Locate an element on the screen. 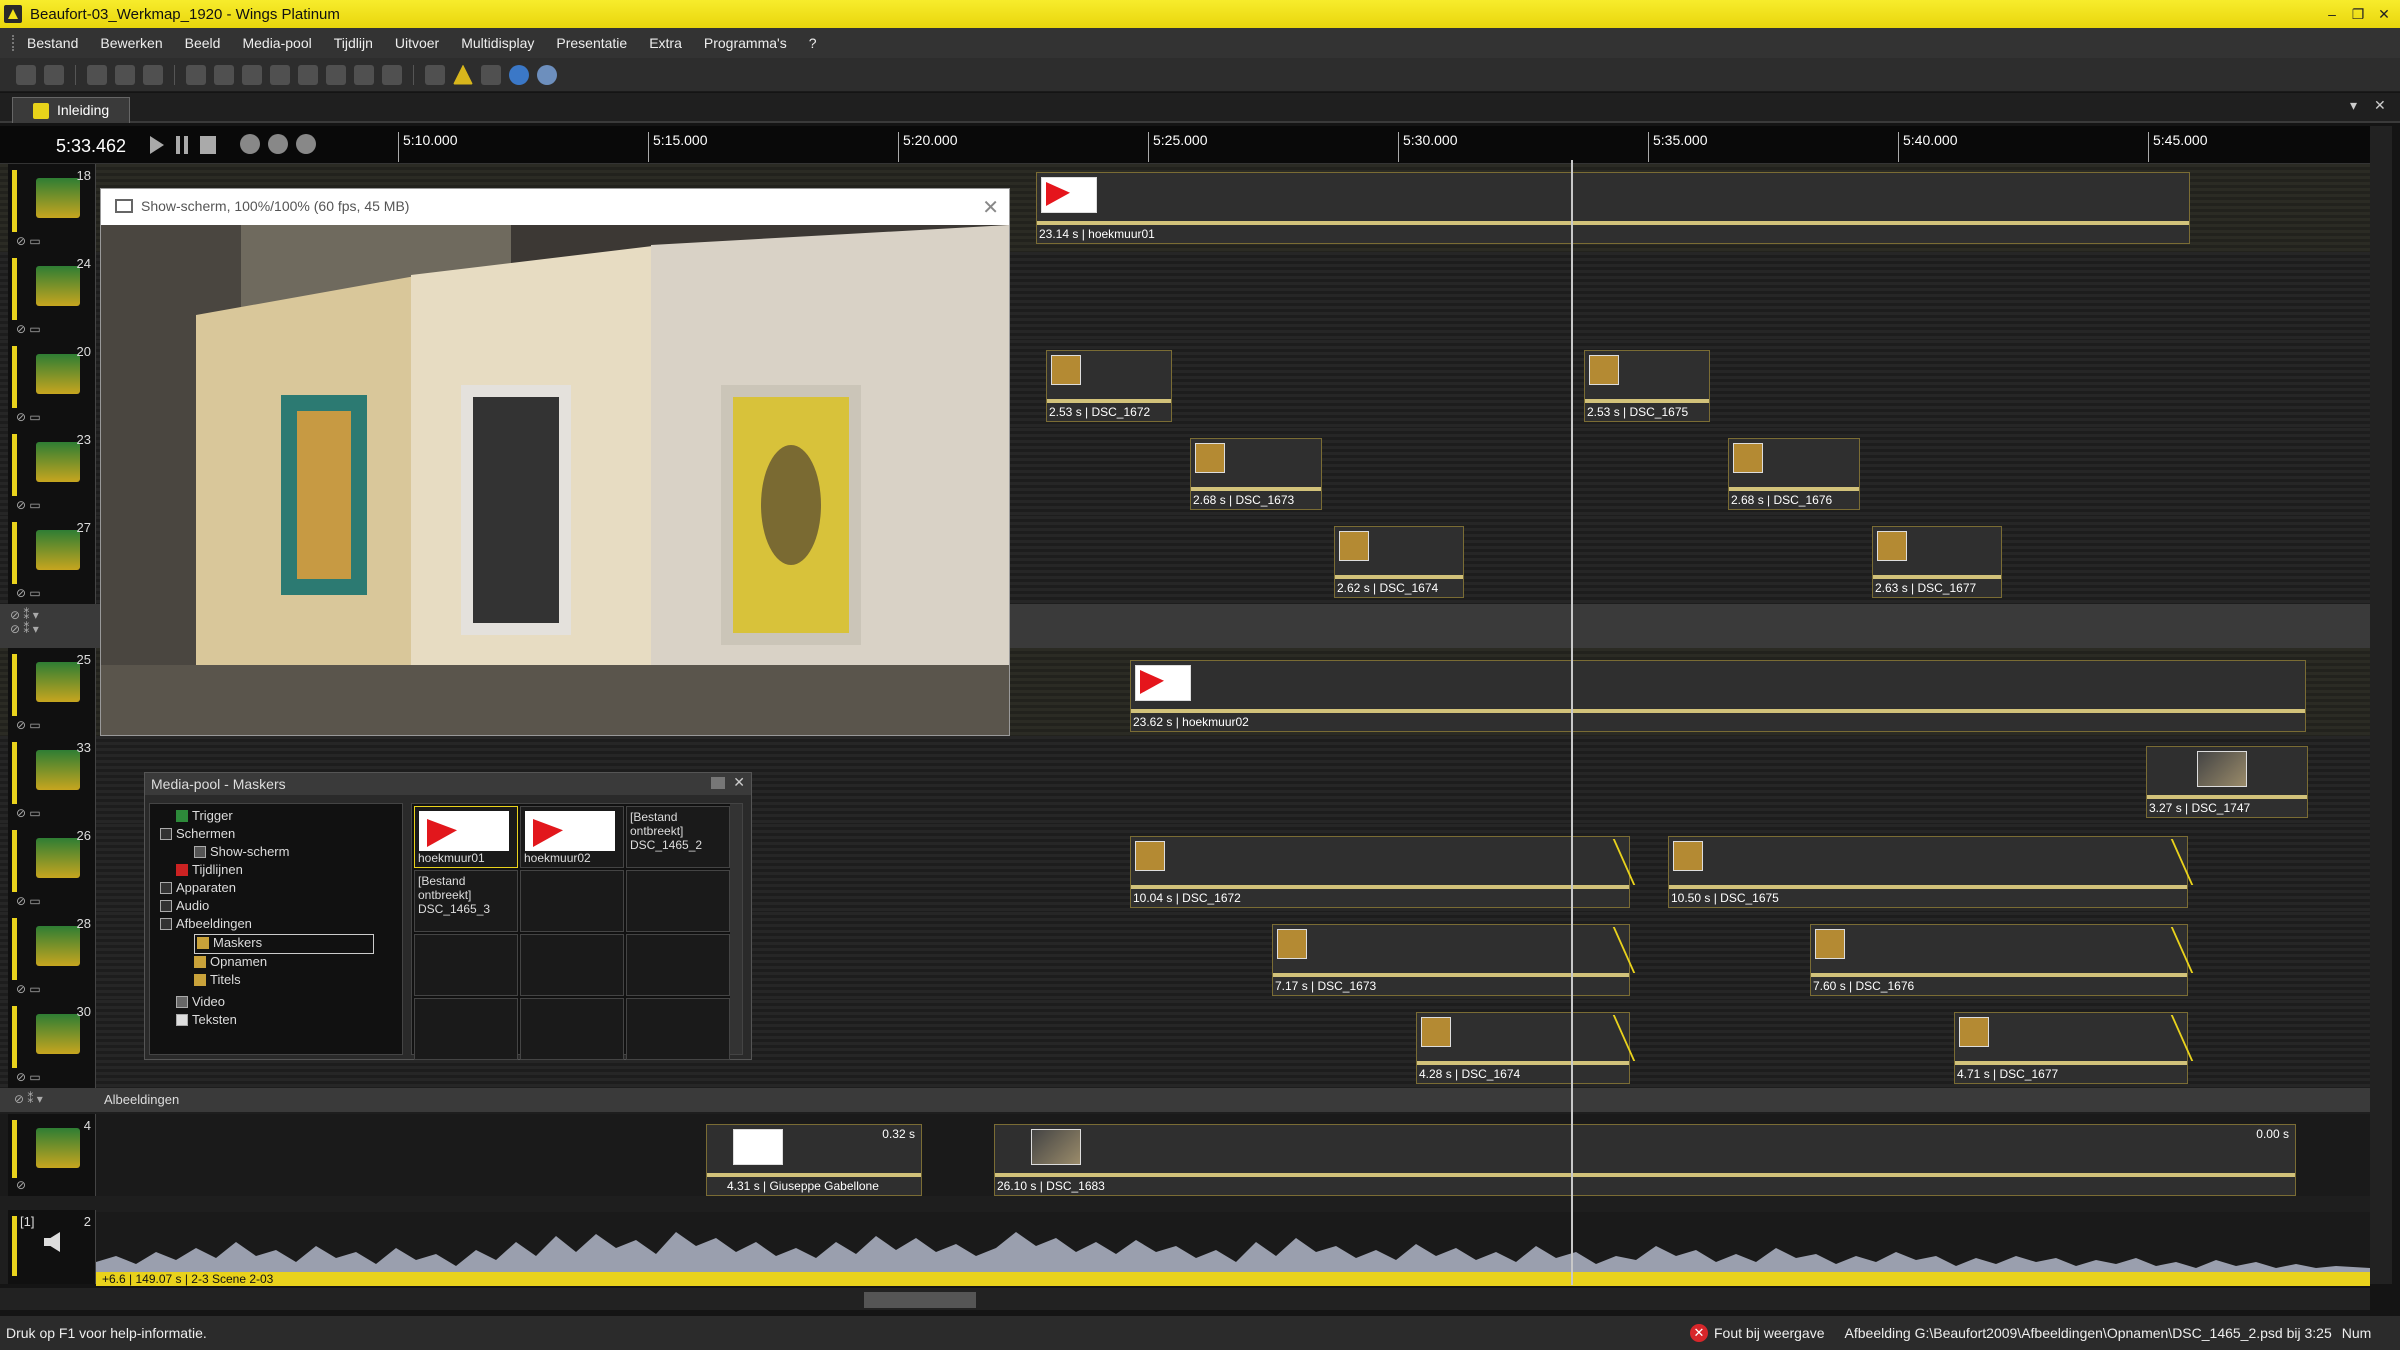 This screenshot has width=2400, height=1350. media-item: [Bestand ontbreekt] DSC_1465_3 is located at coordinates (466, 901).